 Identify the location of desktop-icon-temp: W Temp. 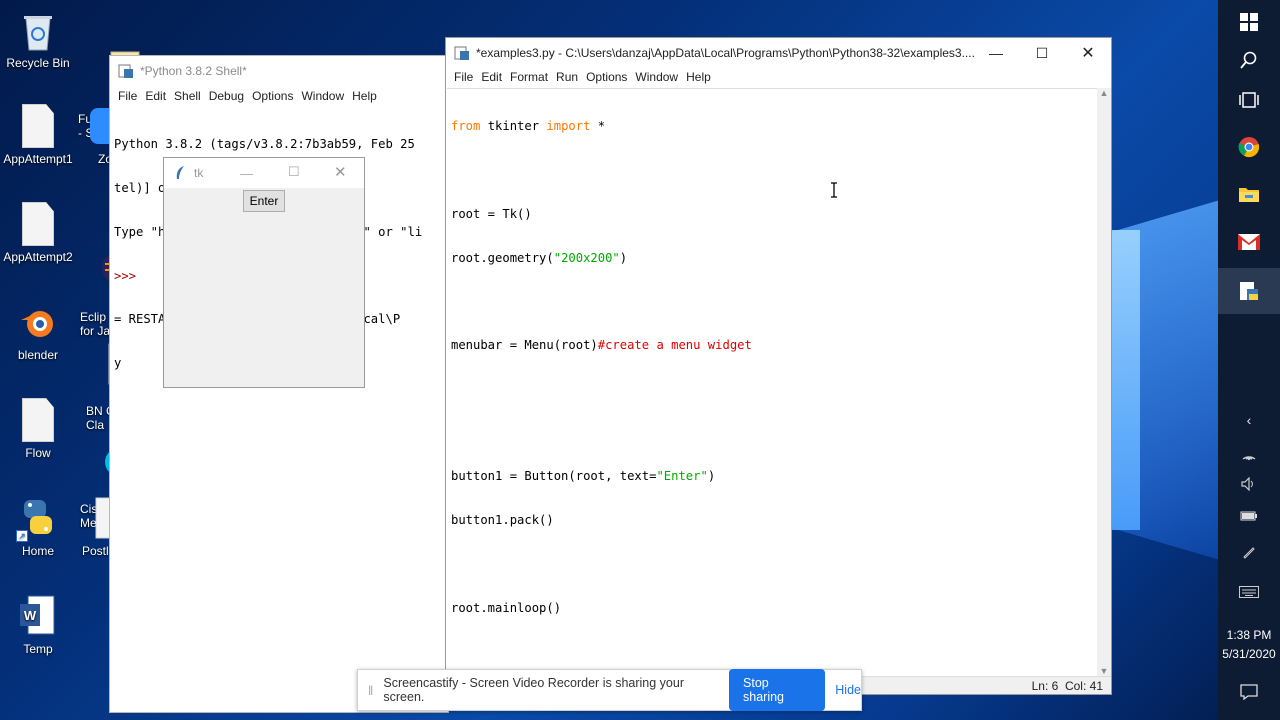
(38, 625).